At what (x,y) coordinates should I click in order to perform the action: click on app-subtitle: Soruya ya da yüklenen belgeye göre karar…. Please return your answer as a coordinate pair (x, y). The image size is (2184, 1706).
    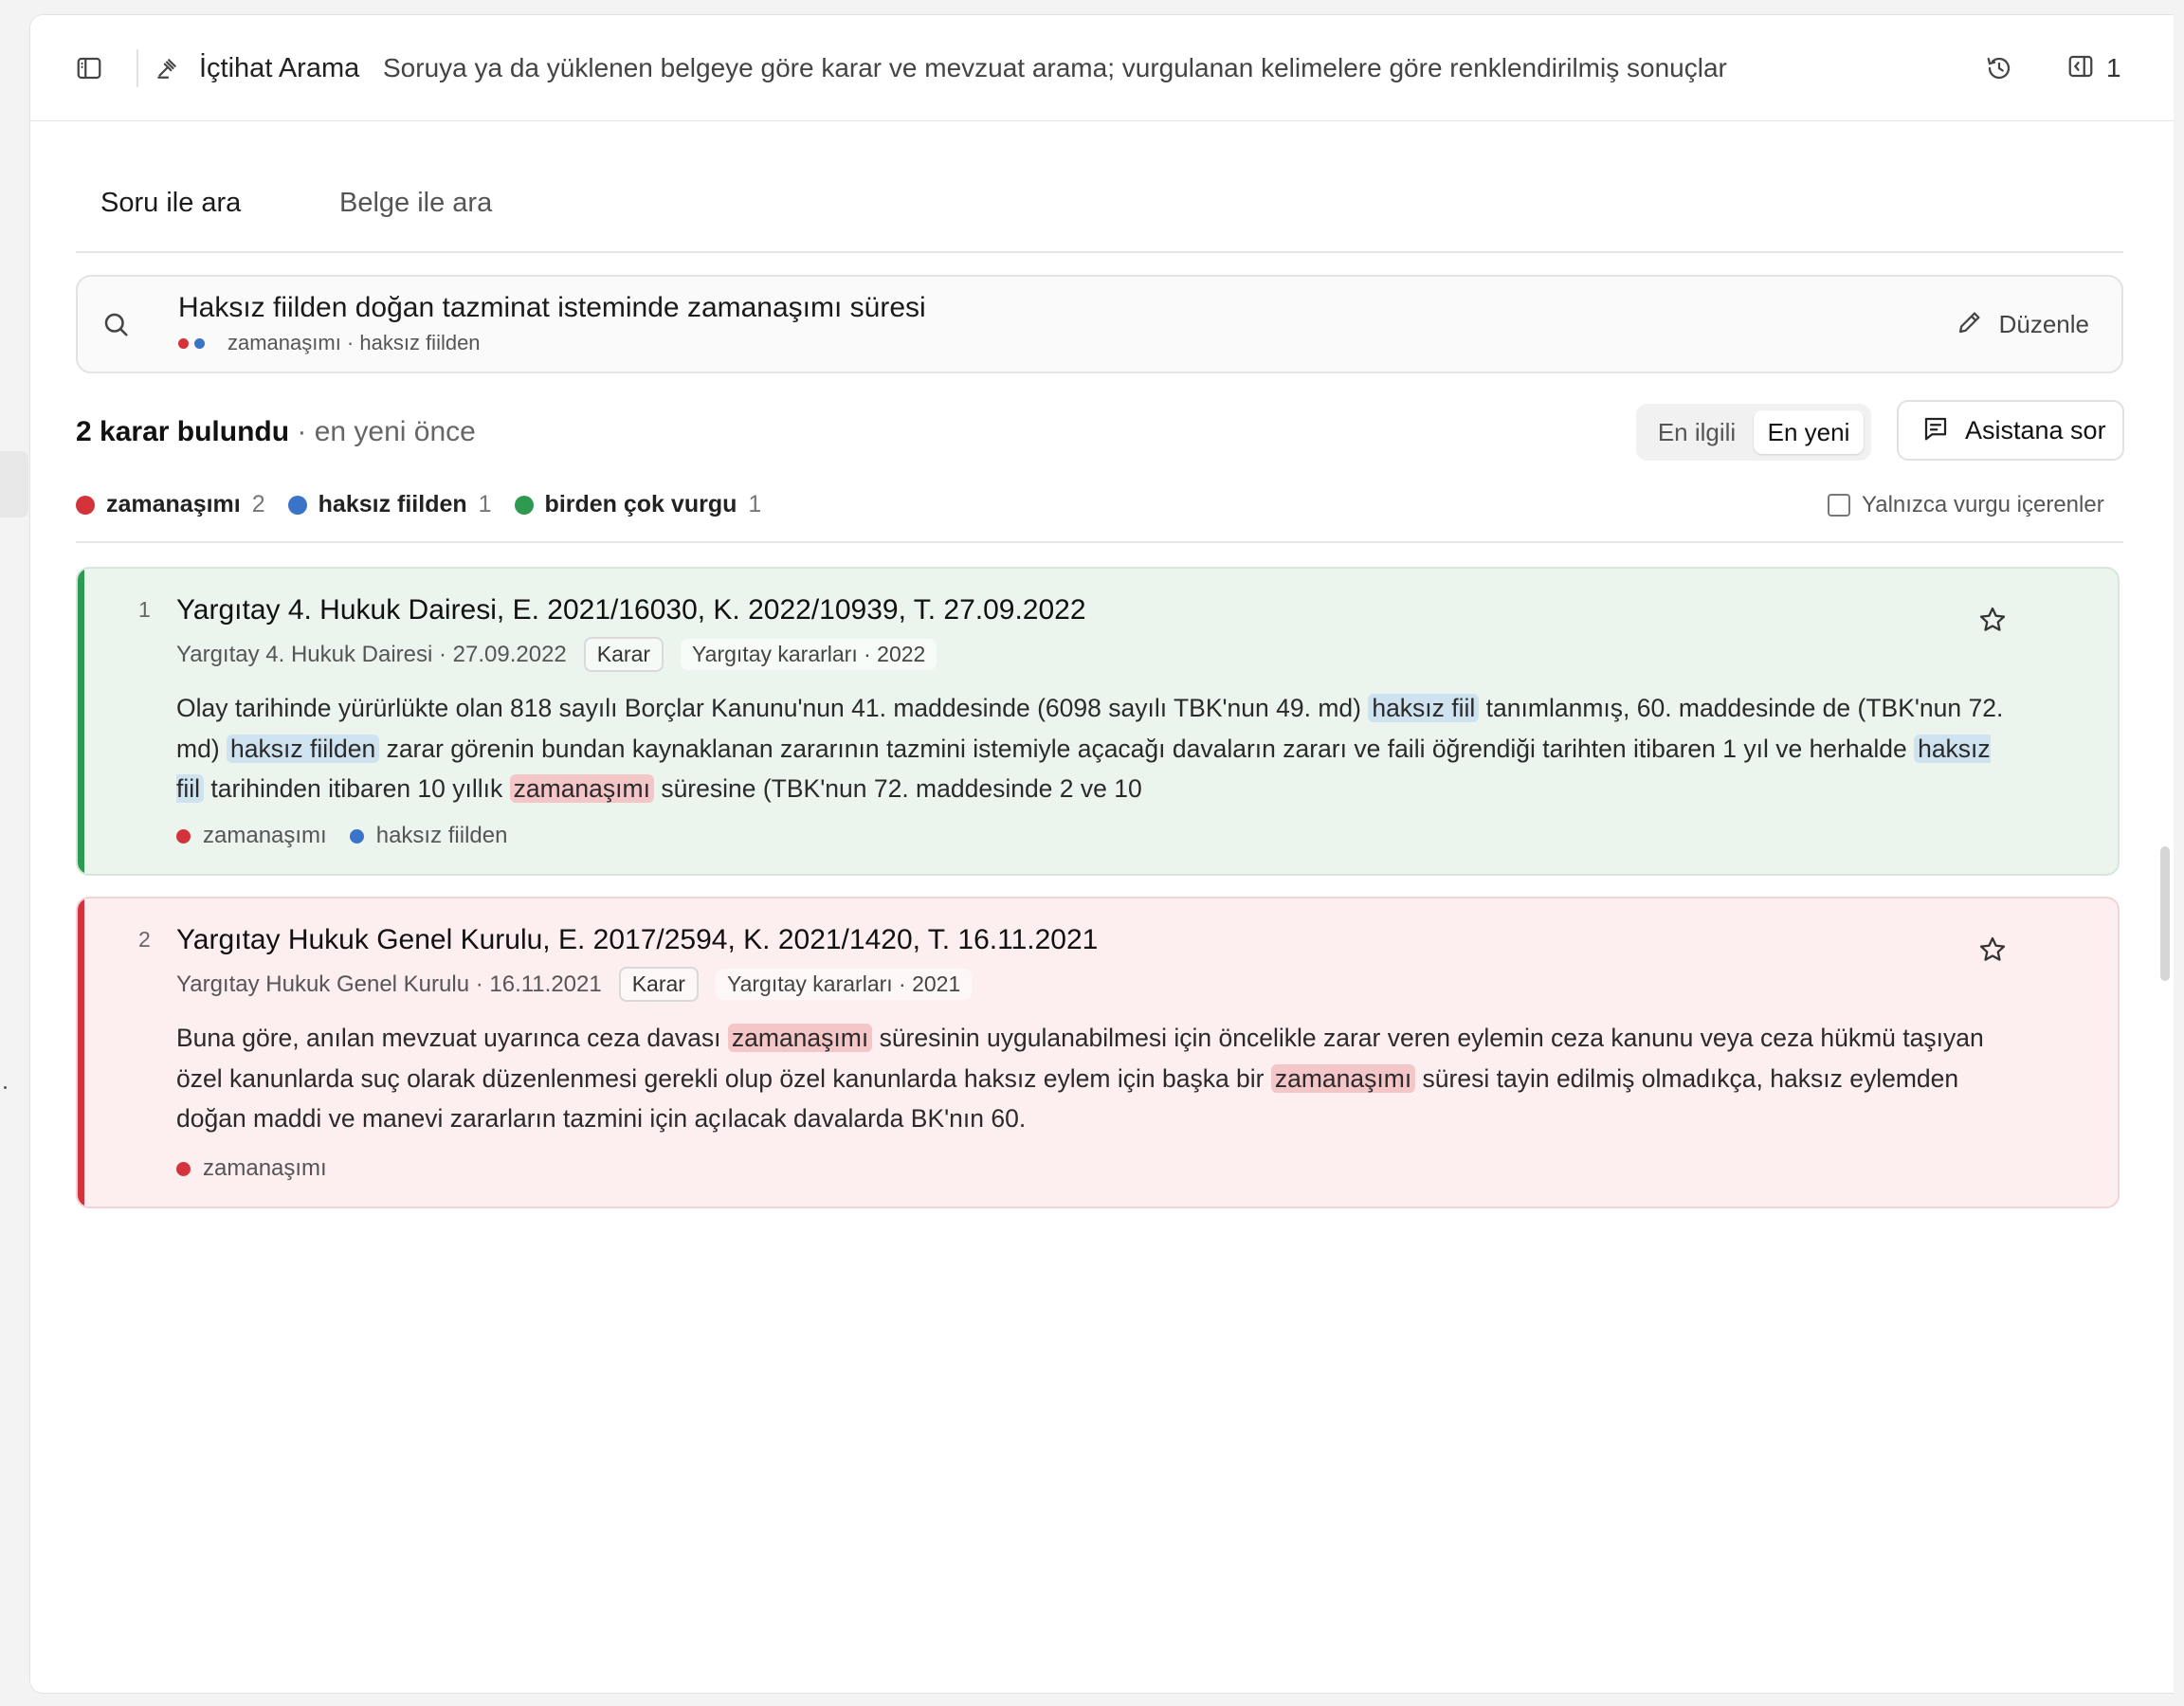
    Looking at the image, I should click on (1055, 67).